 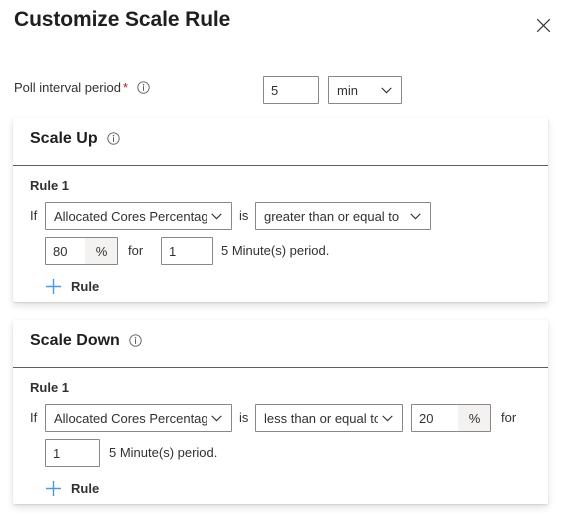 I want to click on close-button, so click(x=543, y=25).